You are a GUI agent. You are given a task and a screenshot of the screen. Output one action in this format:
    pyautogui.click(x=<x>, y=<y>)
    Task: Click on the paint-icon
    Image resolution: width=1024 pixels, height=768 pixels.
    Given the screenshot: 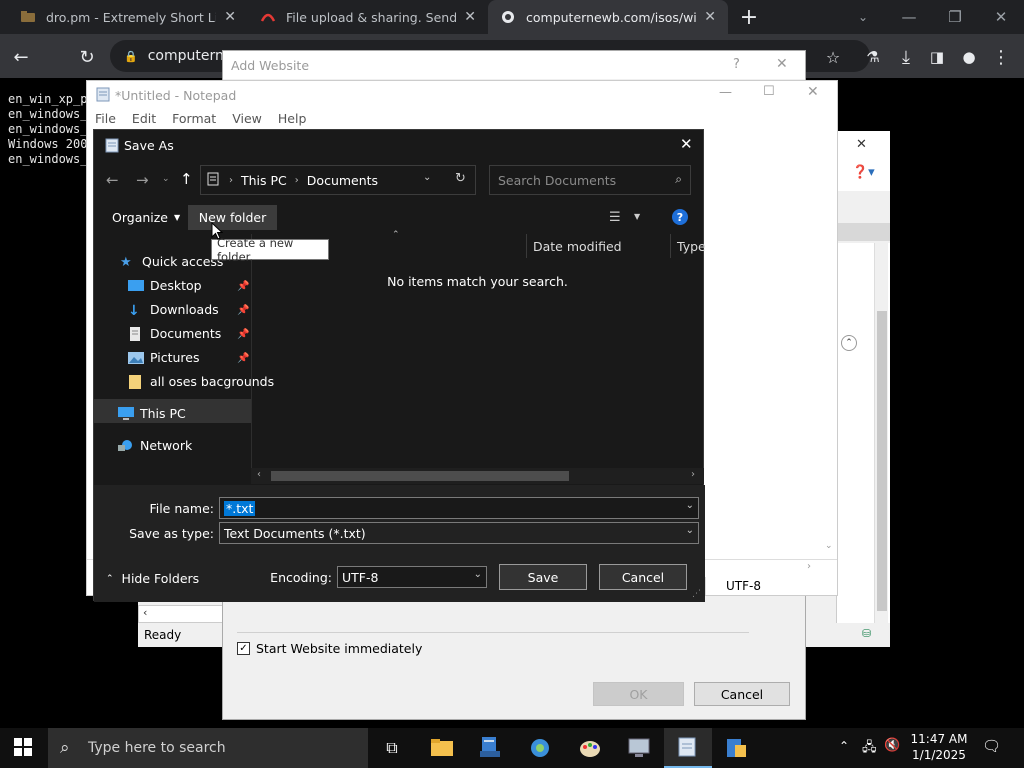 What is the action you would take?
    pyautogui.click(x=590, y=748)
    